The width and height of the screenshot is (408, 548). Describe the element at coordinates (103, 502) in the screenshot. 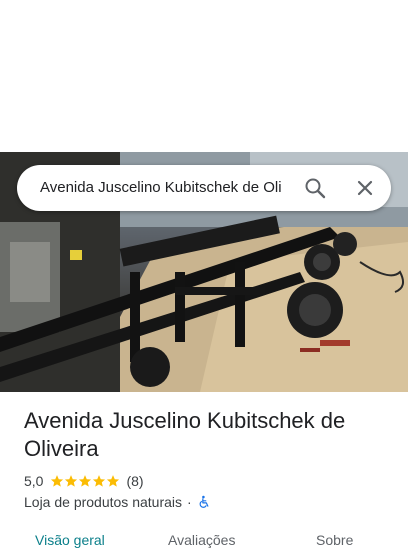

I see `place-category: Loja de produtos naturais` at that location.